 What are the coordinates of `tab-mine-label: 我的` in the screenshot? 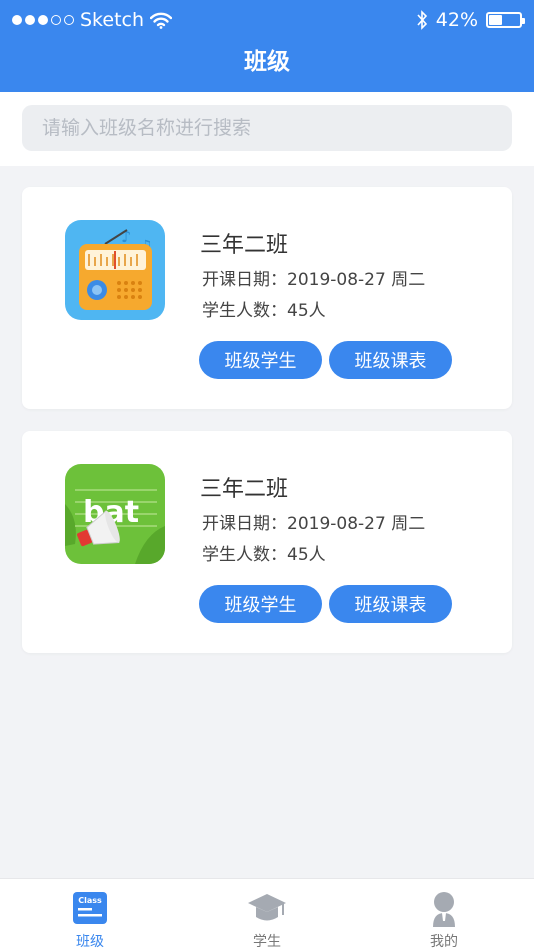 It's located at (444, 942).